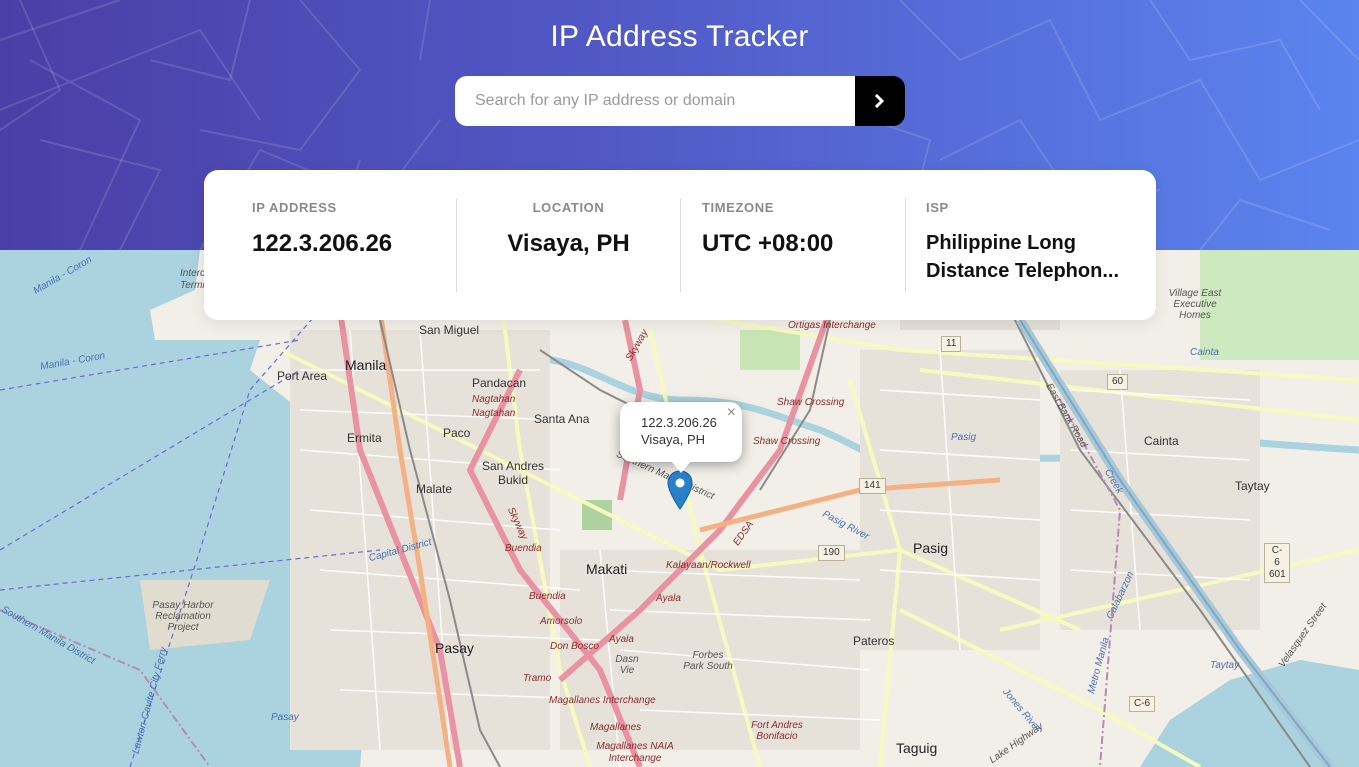 The image size is (1359, 767). Describe the element at coordinates (931, 548) in the screenshot. I see `map-label-pasig: Pasig` at that location.